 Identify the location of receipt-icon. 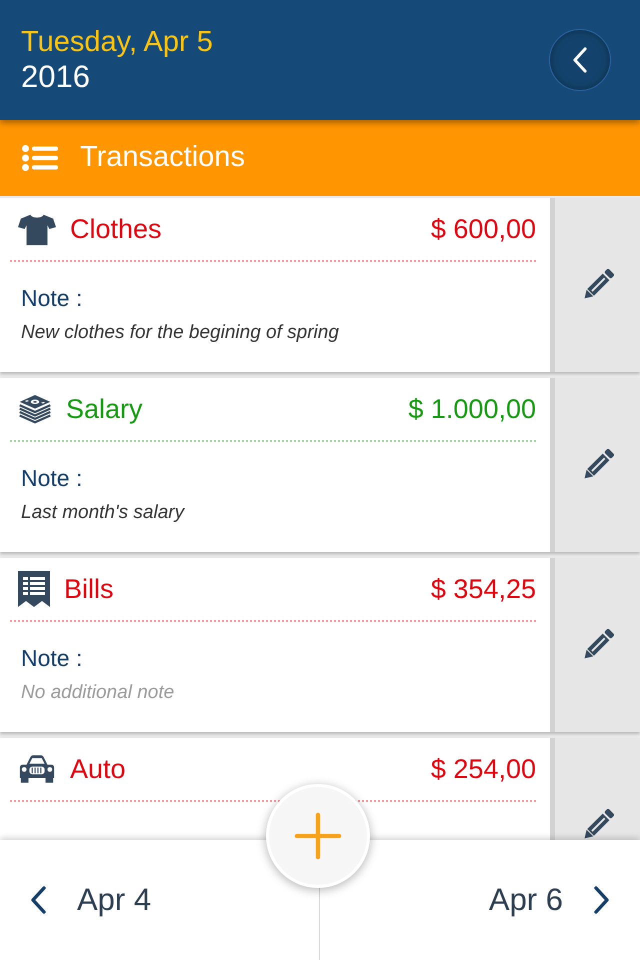
(34, 589).